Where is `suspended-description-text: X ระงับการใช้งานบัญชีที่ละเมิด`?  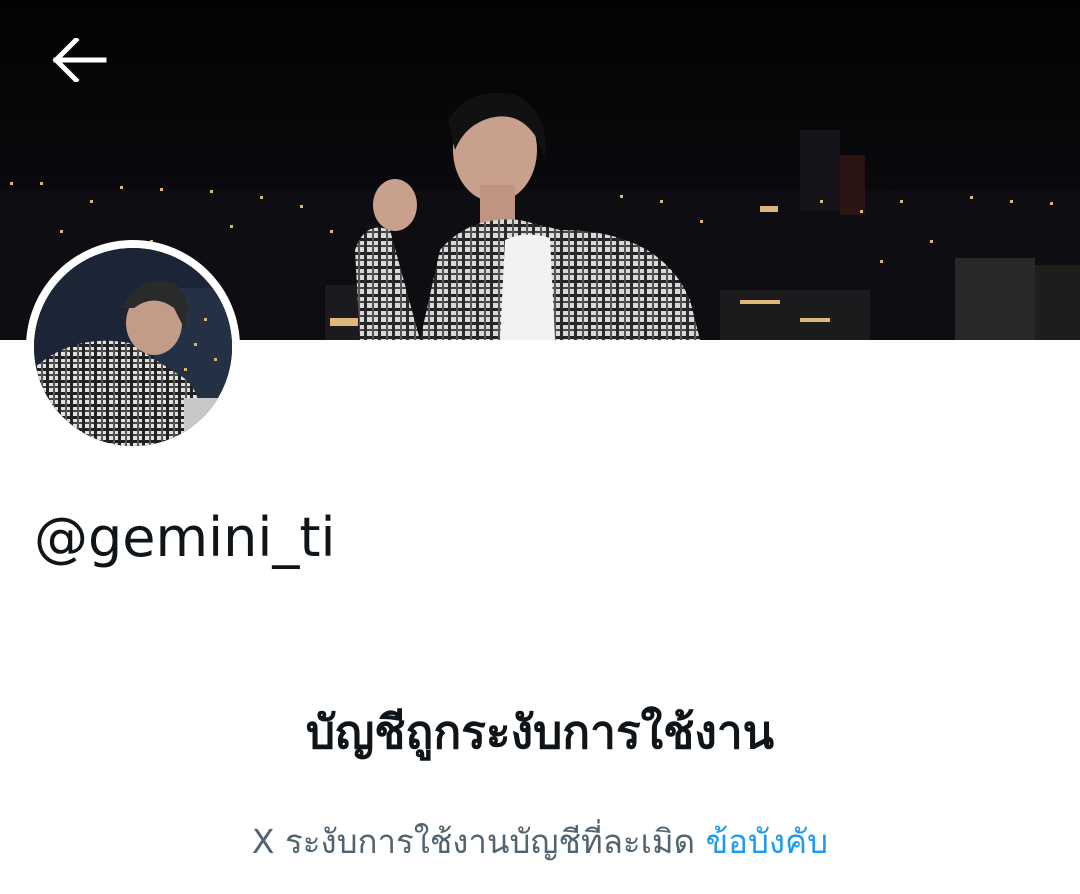
suspended-description-text: X ระงับการใช้งานบัญชีที่ละเมิด is located at coordinates (473, 841).